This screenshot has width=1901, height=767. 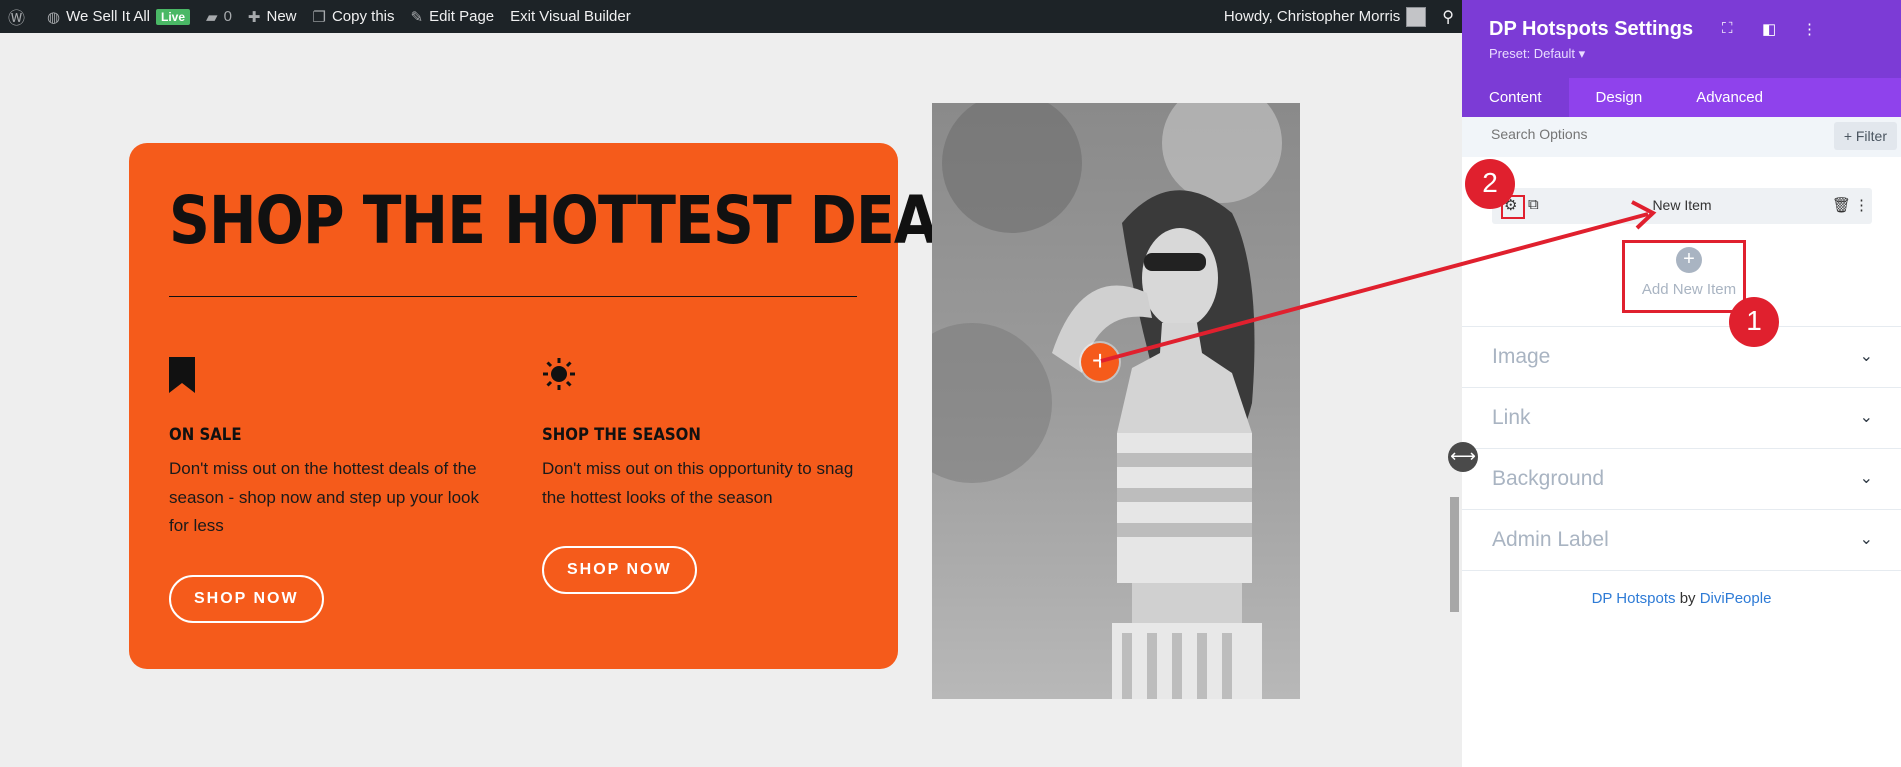 What do you see at coordinates (1681, 417) in the screenshot?
I see `section-link: Link ⌄` at bounding box center [1681, 417].